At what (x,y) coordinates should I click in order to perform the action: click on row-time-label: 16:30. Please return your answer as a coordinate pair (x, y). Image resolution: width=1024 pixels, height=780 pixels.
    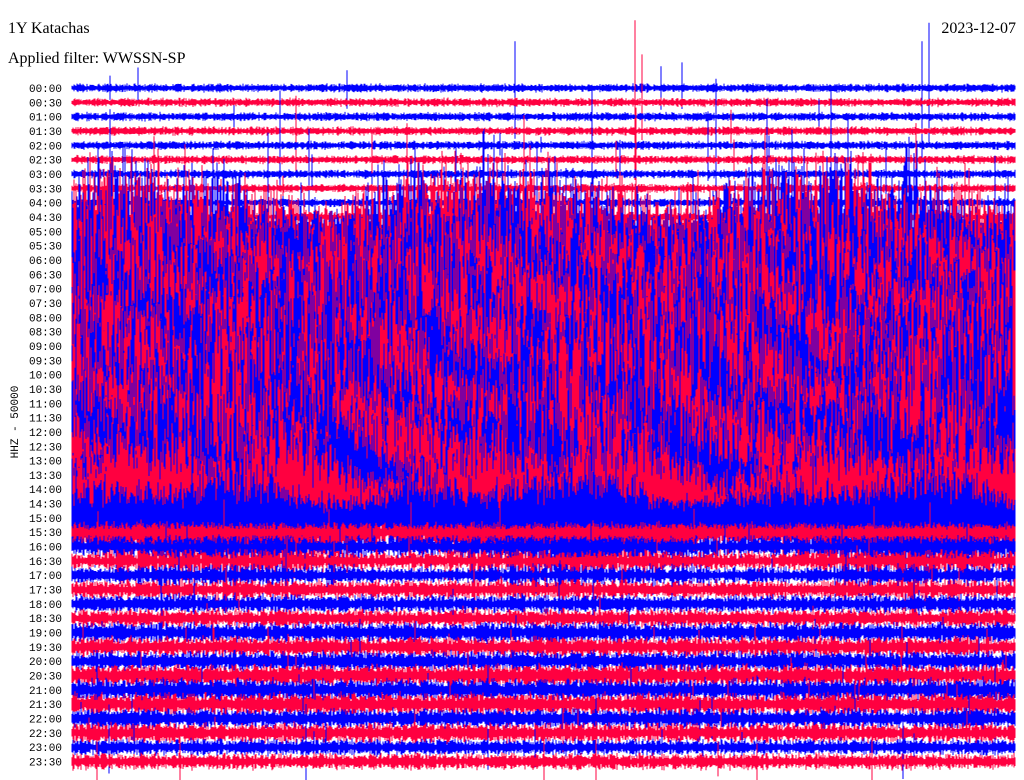
    Looking at the image, I should click on (45, 563).